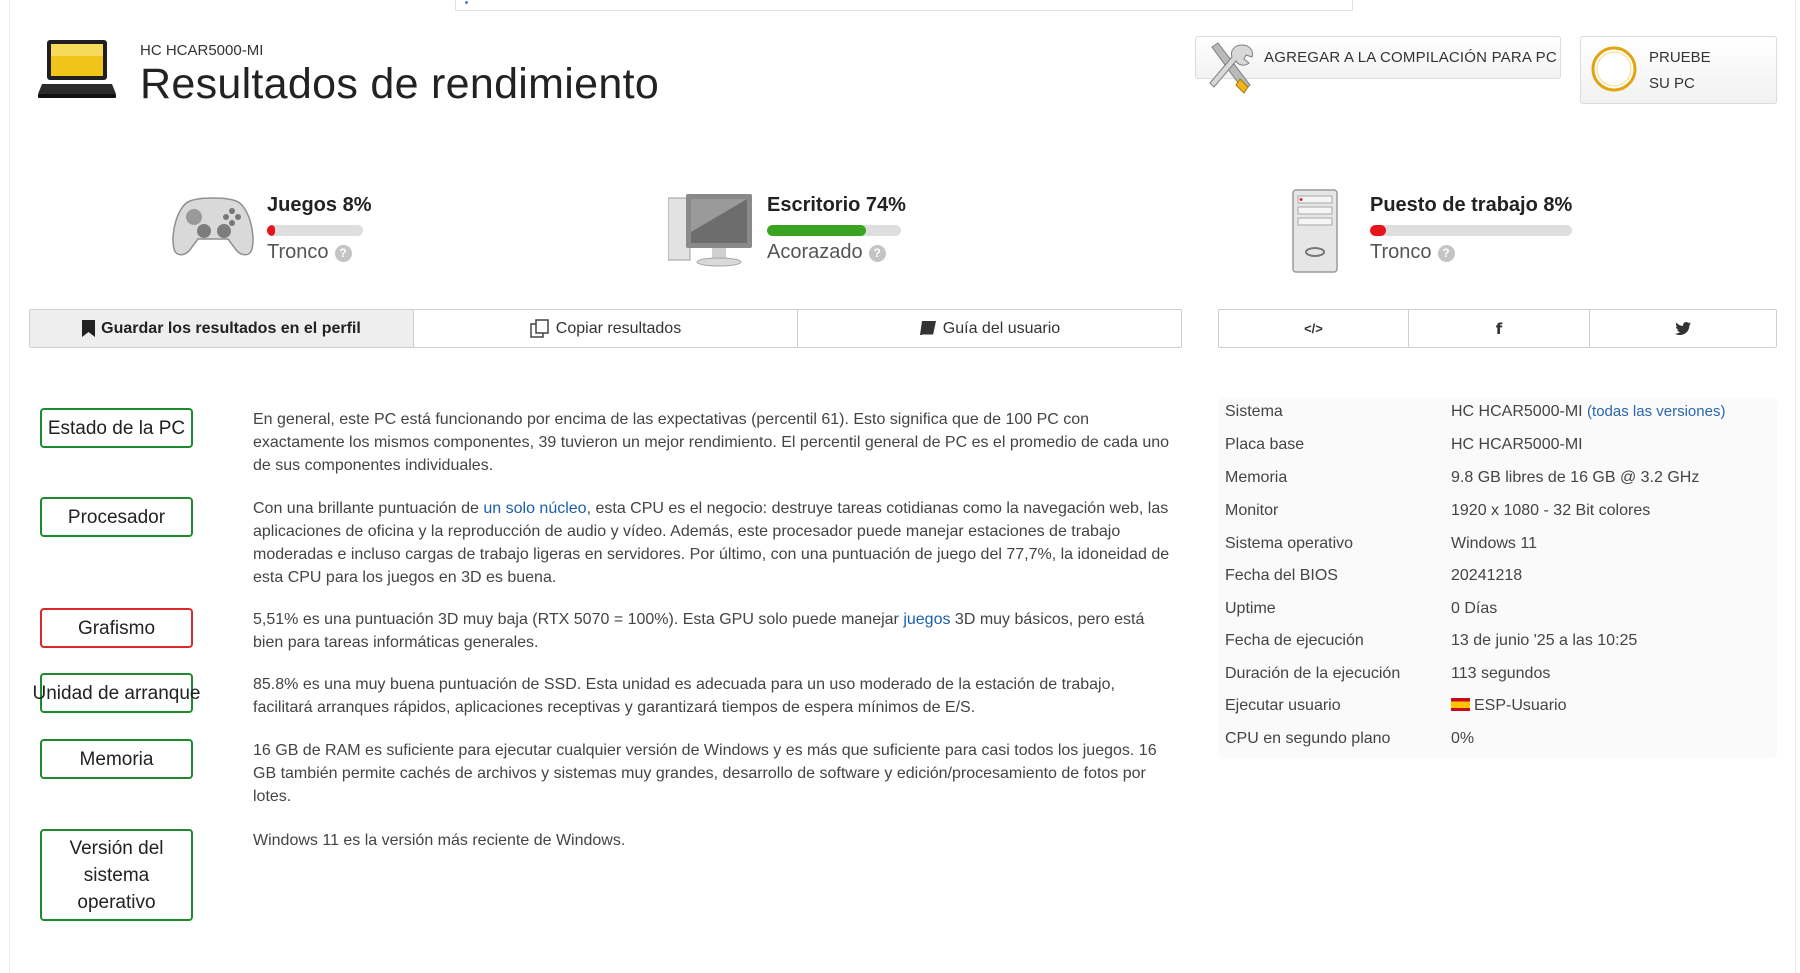 The height and width of the screenshot is (973, 1800). What do you see at coordinates (77, 69) in the screenshot?
I see `laptop-icon` at bounding box center [77, 69].